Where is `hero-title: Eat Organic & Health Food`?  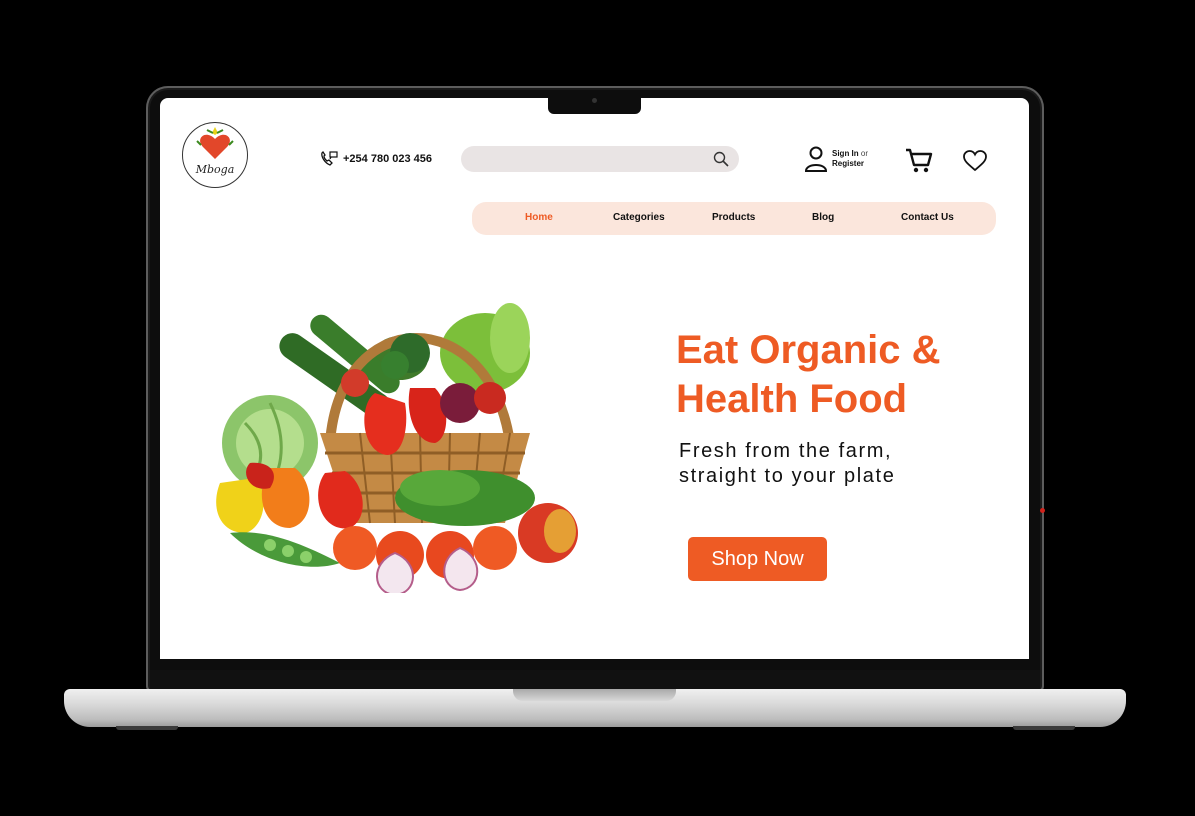 hero-title: Eat Organic & Health Food is located at coordinates (836, 375).